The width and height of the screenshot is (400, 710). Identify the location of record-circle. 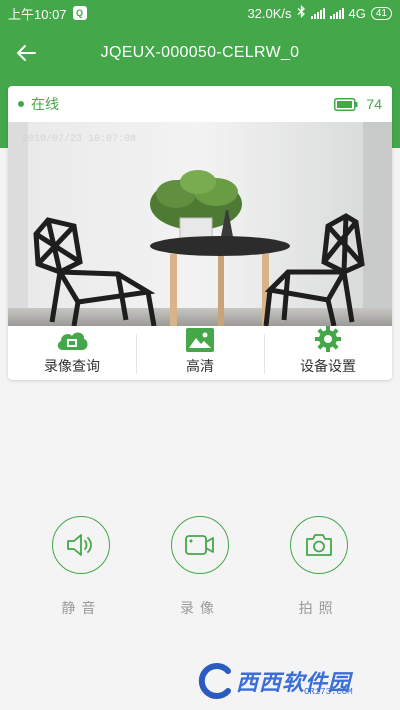
(199, 545).